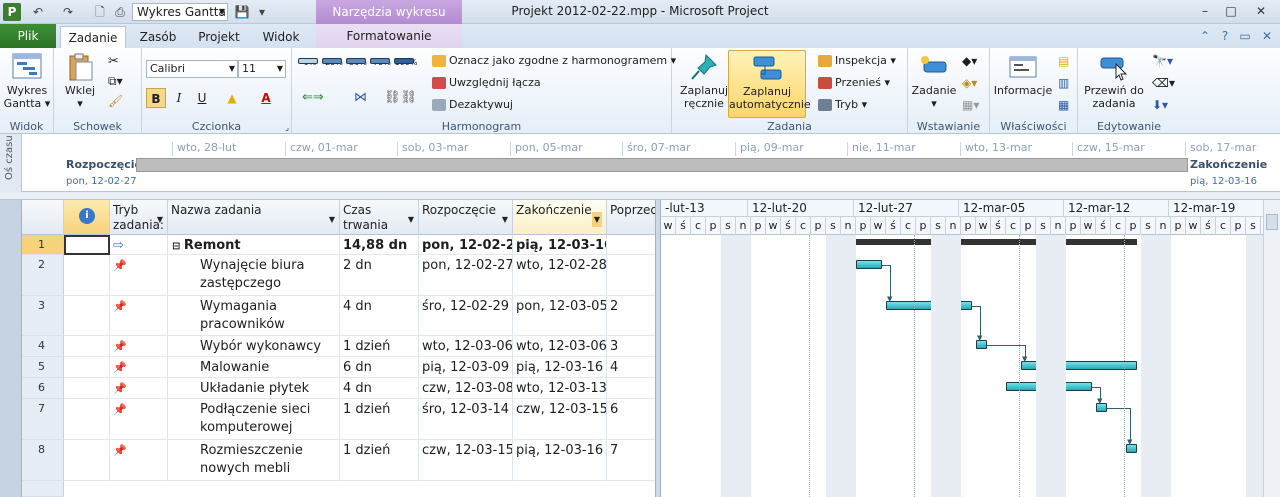  I want to click on finish-cell: wto, 12-02-28, so click(560, 275).